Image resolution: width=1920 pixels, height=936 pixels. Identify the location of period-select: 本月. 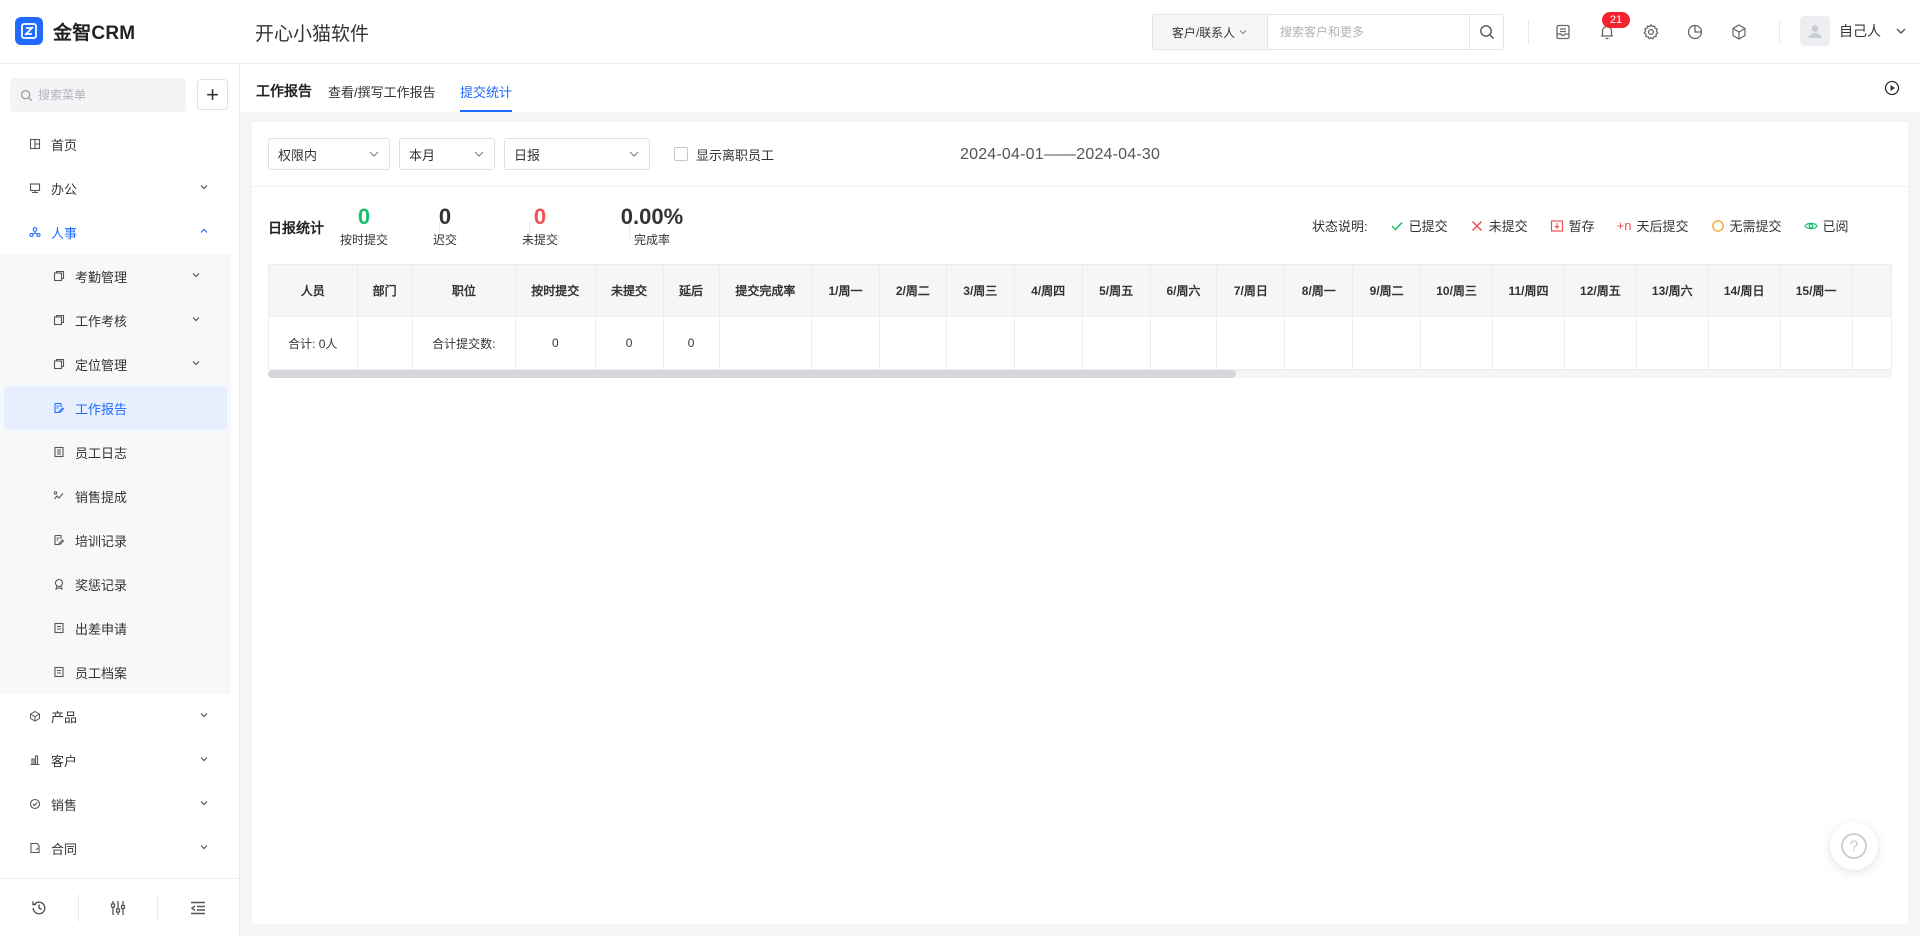
(447, 154).